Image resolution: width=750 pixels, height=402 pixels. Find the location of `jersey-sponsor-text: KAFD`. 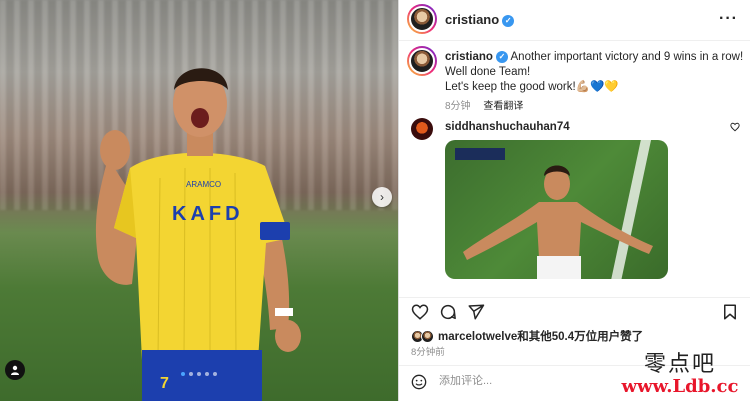

jersey-sponsor-text: KAFD is located at coordinates (208, 214).